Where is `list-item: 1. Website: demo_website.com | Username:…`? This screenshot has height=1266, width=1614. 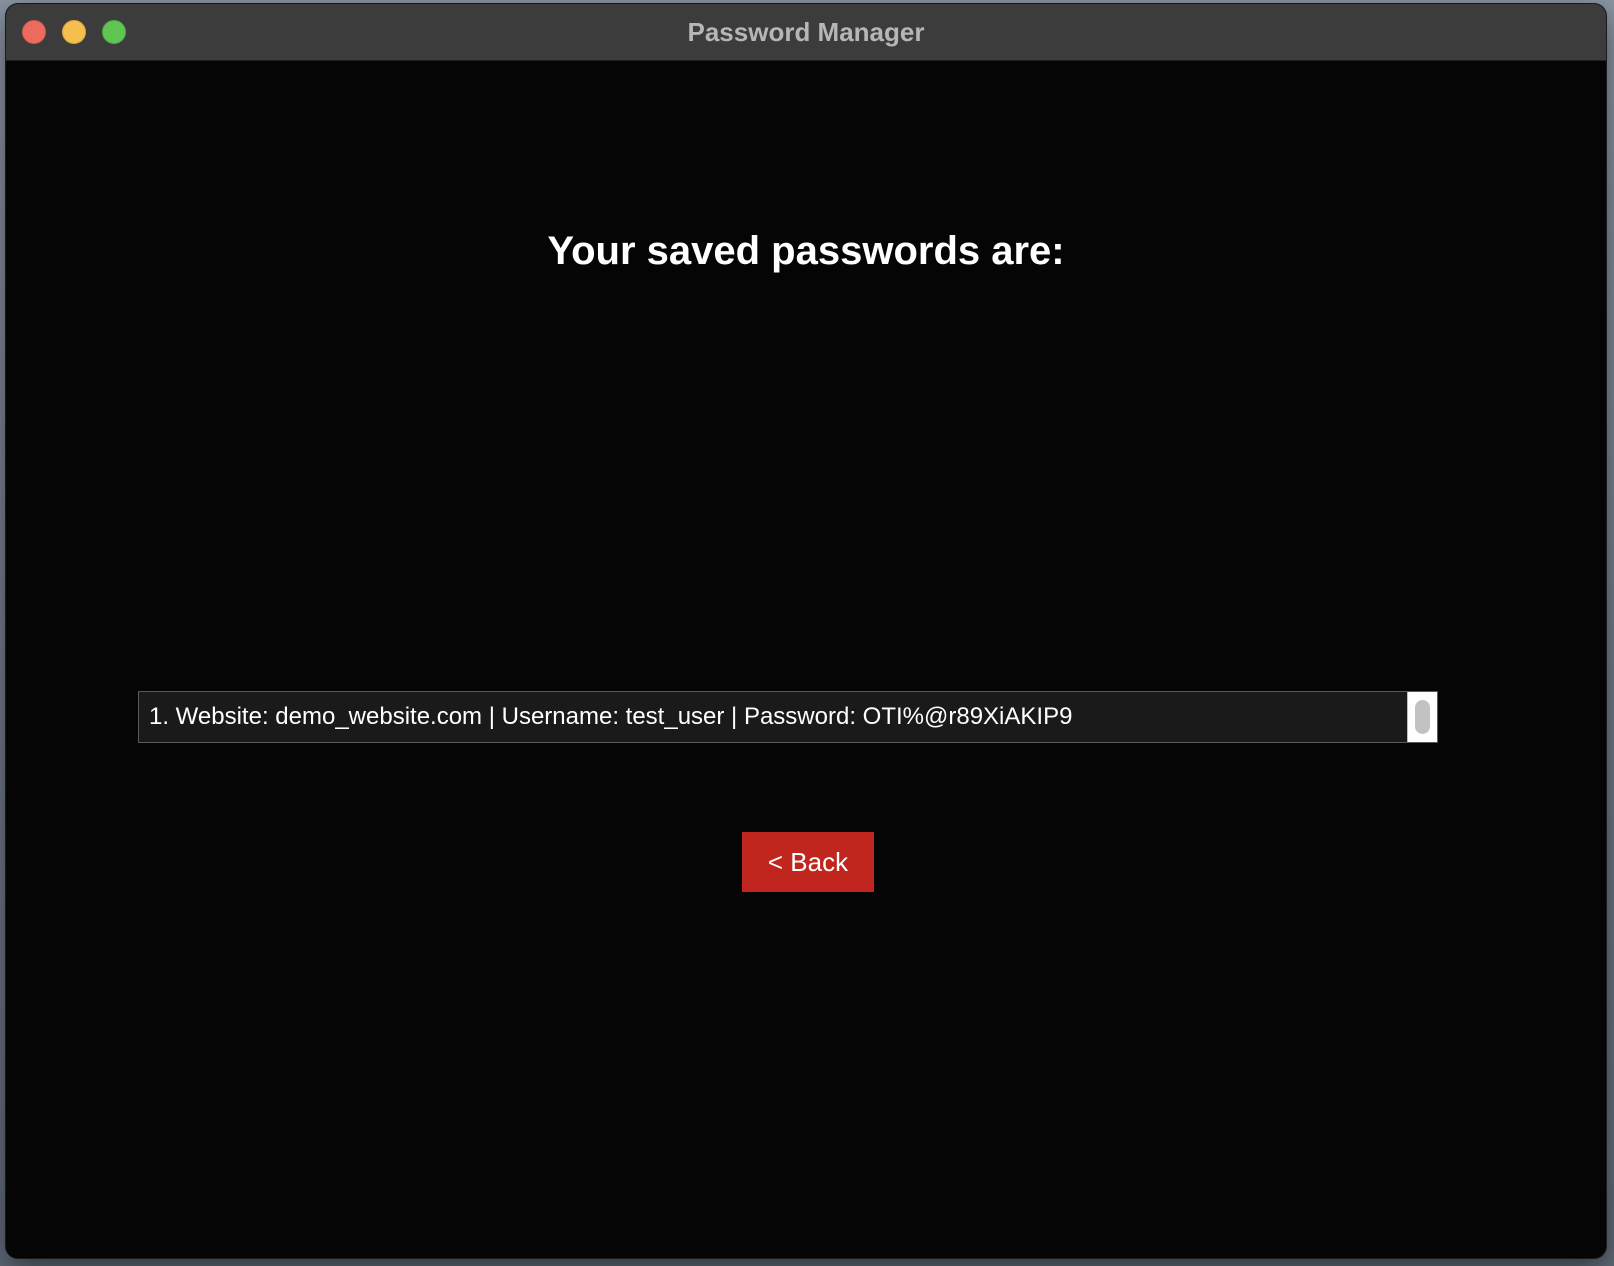 list-item: 1. Website: demo_website.com | Username:… is located at coordinates (610, 717).